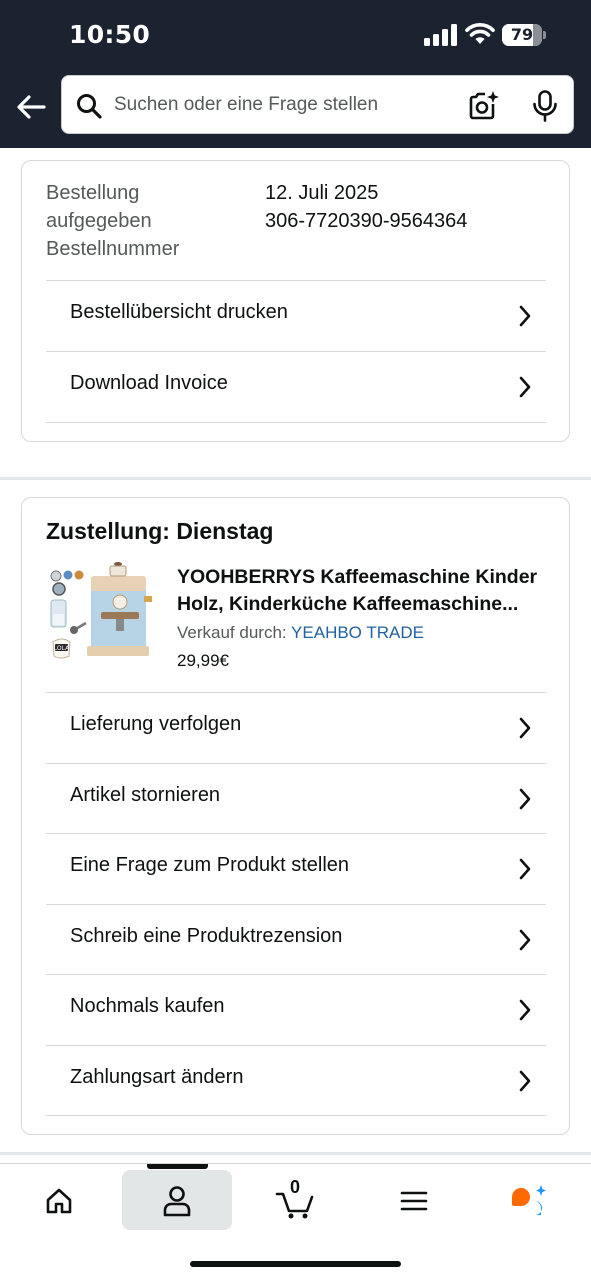 This screenshot has width=591, height=1280. I want to click on search-input, so click(284, 105).